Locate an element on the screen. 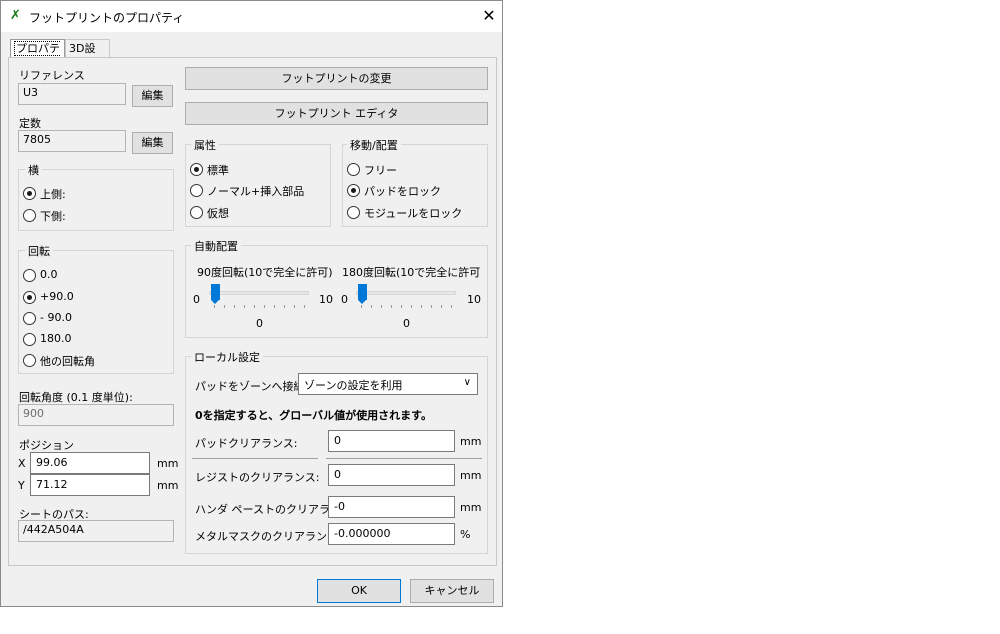 The height and width of the screenshot is (634, 1000). auto-place-group-title: 自動配置 is located at coordinates (216, 246).